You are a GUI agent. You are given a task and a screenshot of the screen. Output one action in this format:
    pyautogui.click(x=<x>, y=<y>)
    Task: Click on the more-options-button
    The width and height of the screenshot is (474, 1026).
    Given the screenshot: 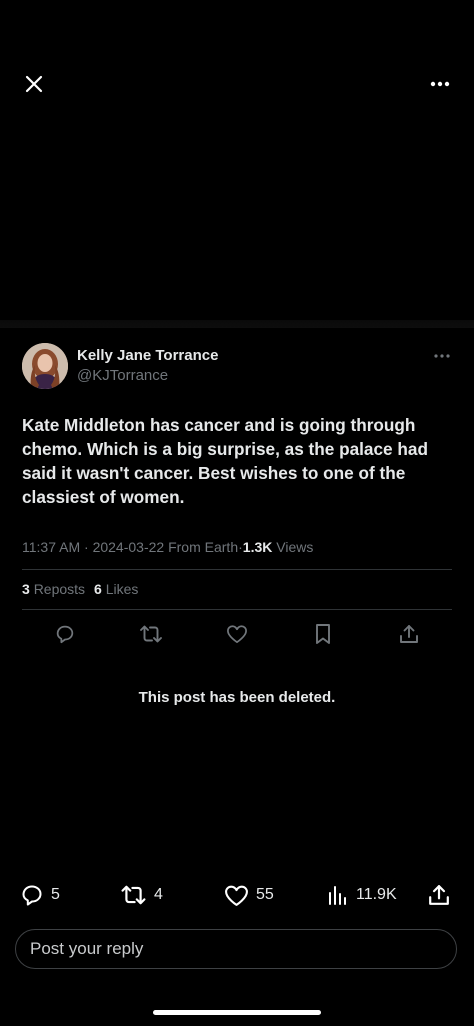 What is the action you would take?
    pyautogui.click(x=440, y=84)
    